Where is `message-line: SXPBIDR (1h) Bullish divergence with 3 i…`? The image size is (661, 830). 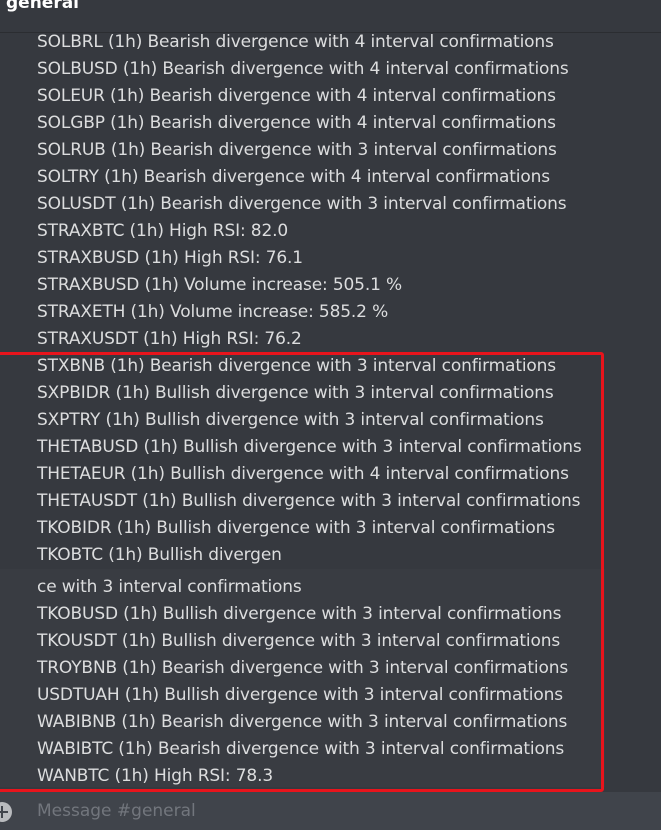 message-line: SXPBIDR (1h) Bullish divergence with 3 i… is located at coordinates (295, 393).